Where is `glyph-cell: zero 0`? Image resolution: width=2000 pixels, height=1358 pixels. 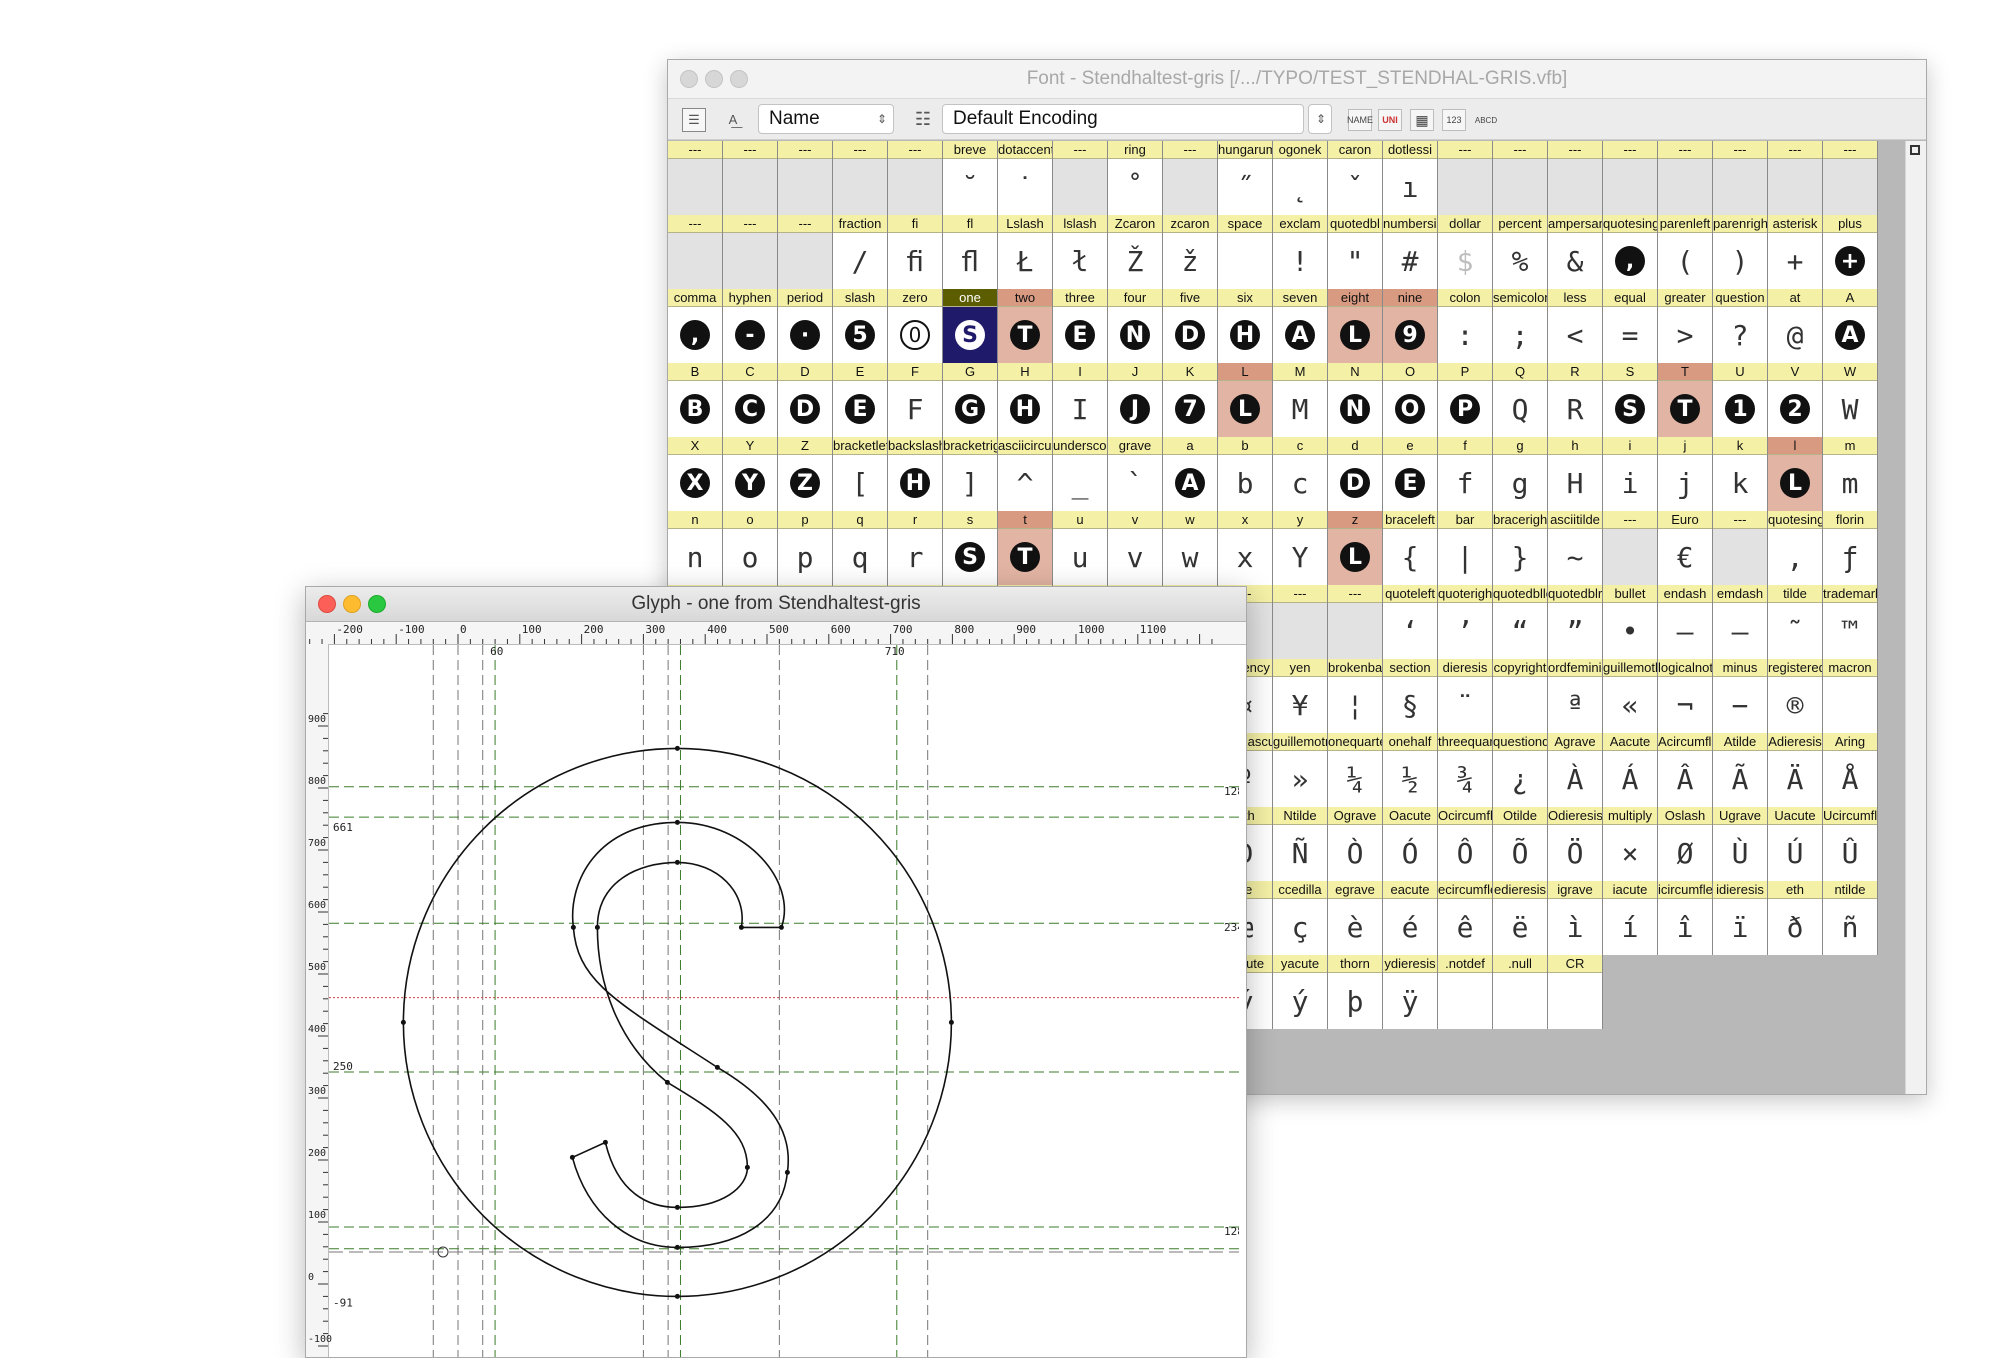 glyph-cell: zero 0 is located at coordinates (915, 326).